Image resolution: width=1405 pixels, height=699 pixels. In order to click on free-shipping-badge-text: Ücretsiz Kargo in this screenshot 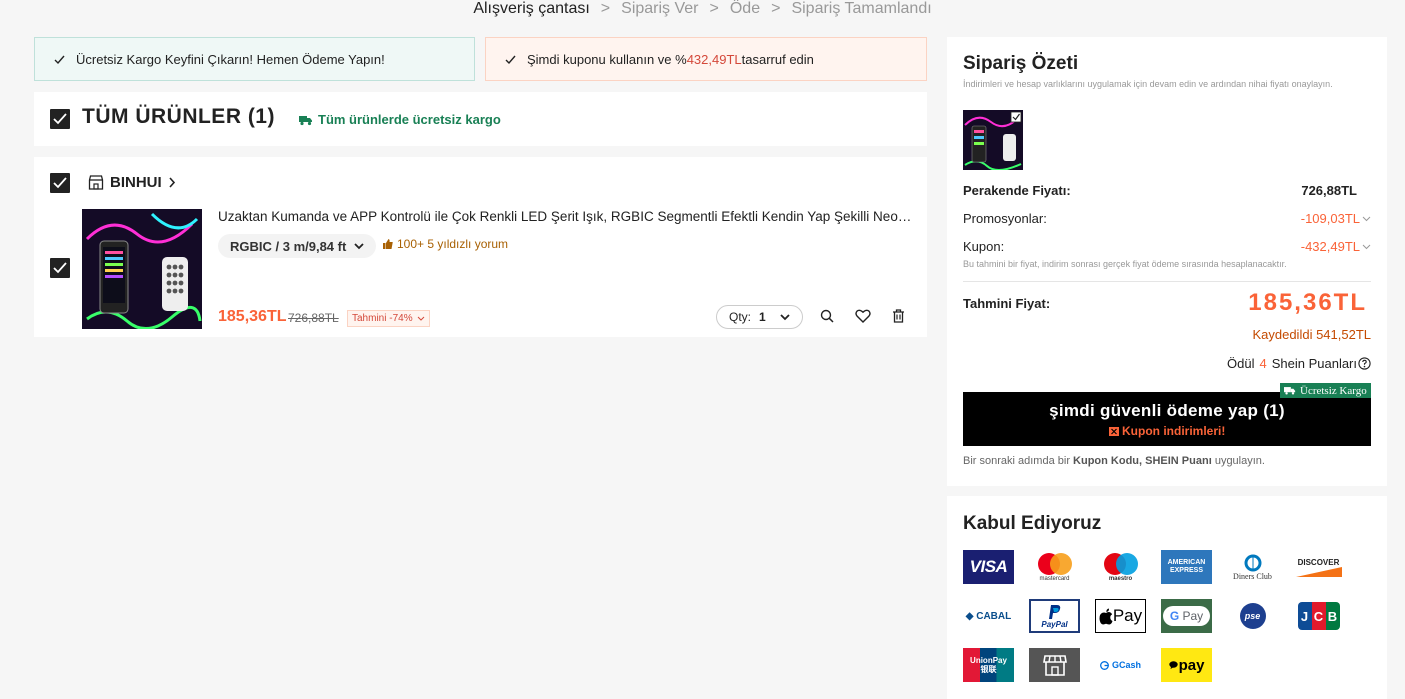, I will do `click(1333, 390)`.